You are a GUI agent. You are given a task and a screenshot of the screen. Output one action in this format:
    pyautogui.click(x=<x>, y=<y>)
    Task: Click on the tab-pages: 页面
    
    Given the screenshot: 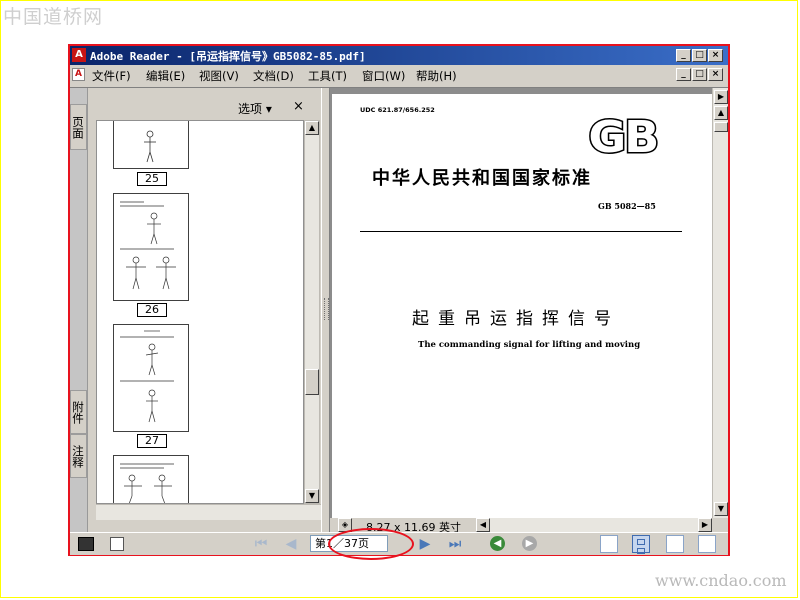 What is the action you would take?
    pyautogui.click(x=78, y=127)
    